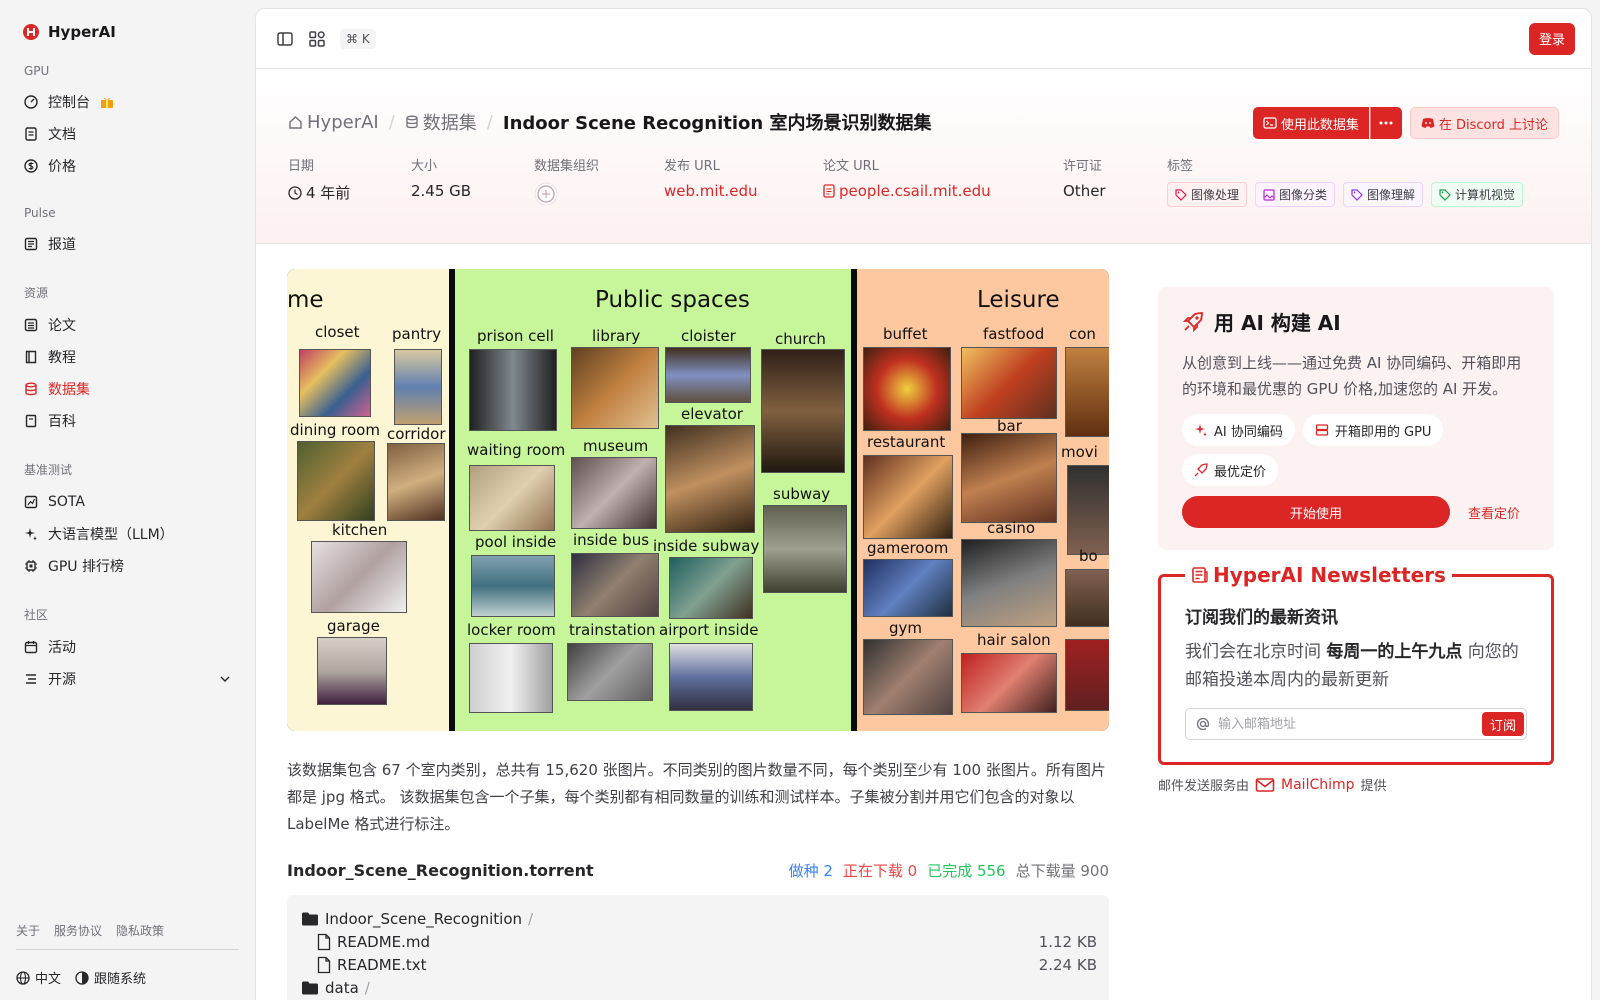  Describe the element at coordinates (1356, 785) in the screenshot. I see `mail-service-note: 邮件发送服务由 MailChimp 提供` at that location.